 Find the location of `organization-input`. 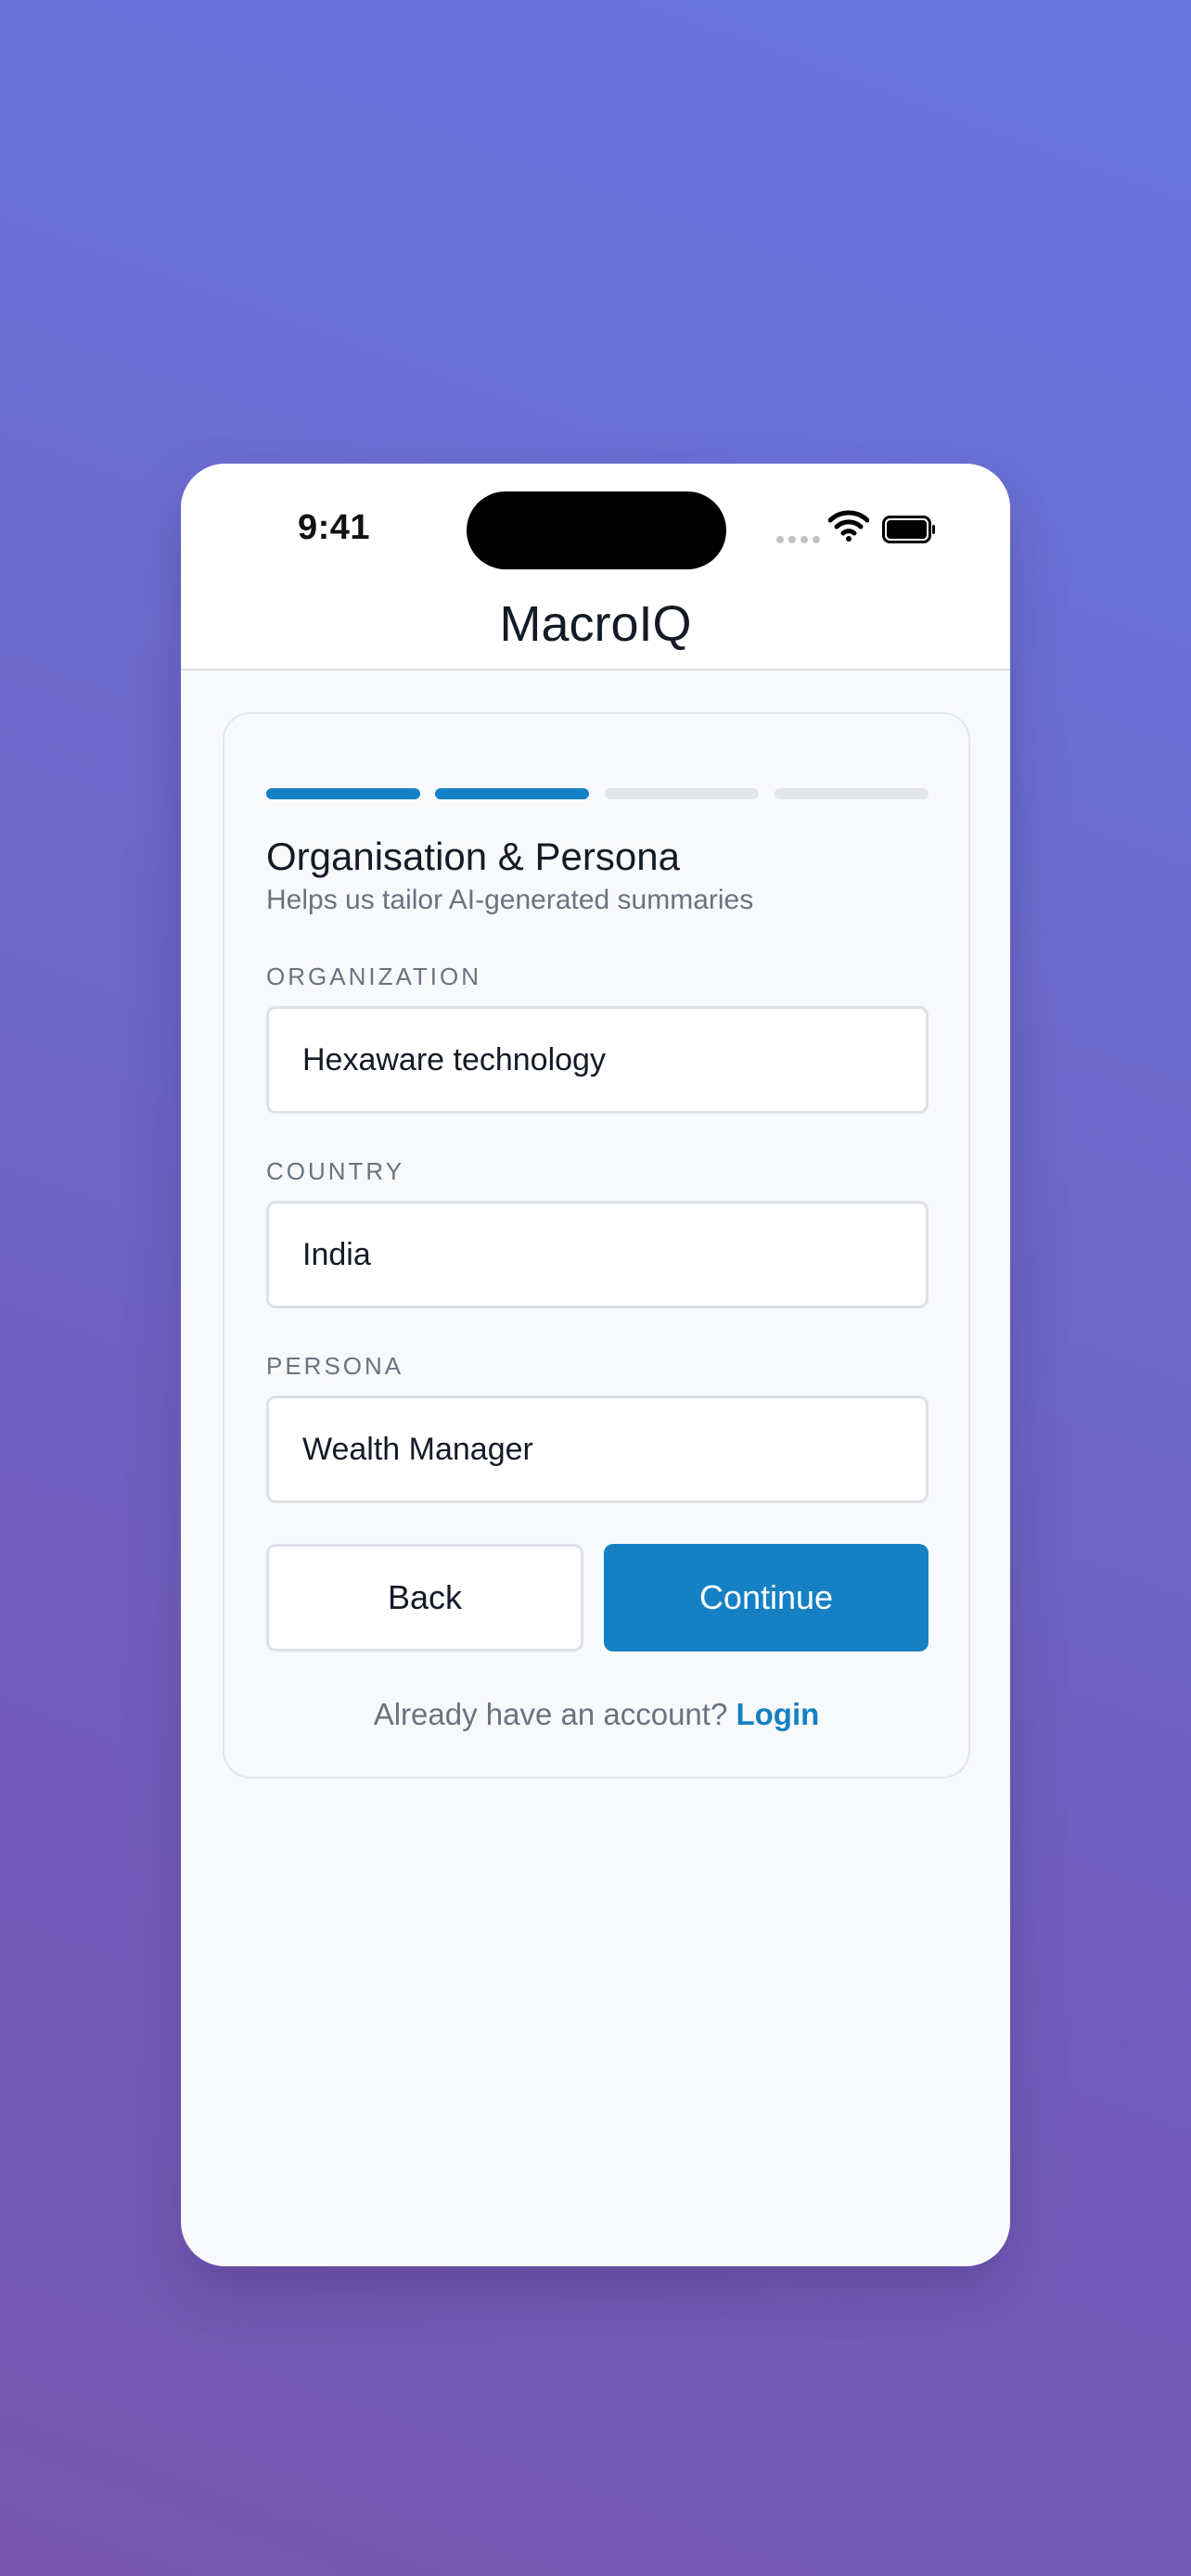

organization-input is located at coordinates (597, 1060).